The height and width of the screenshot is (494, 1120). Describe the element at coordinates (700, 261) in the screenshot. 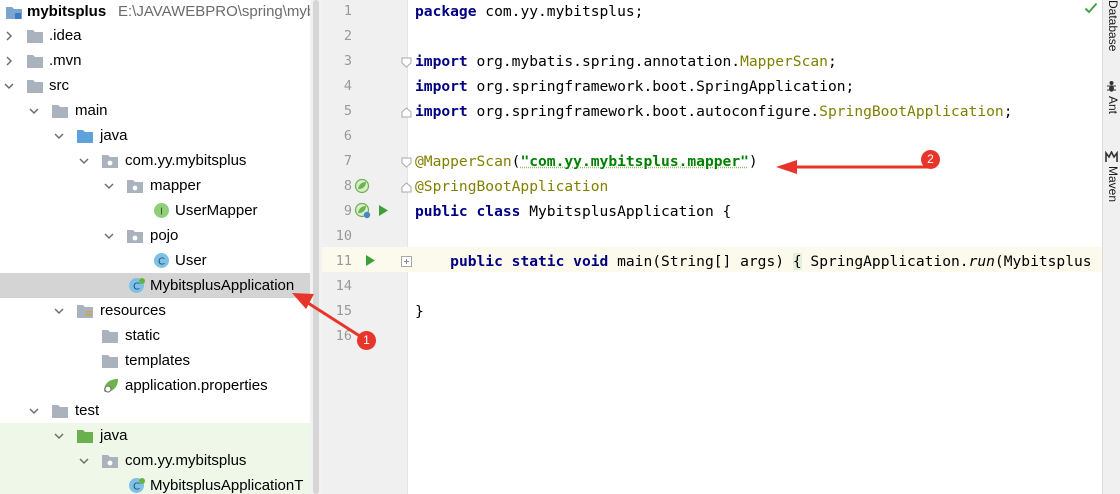

I see `code-token: main(String[] args)` at that location.